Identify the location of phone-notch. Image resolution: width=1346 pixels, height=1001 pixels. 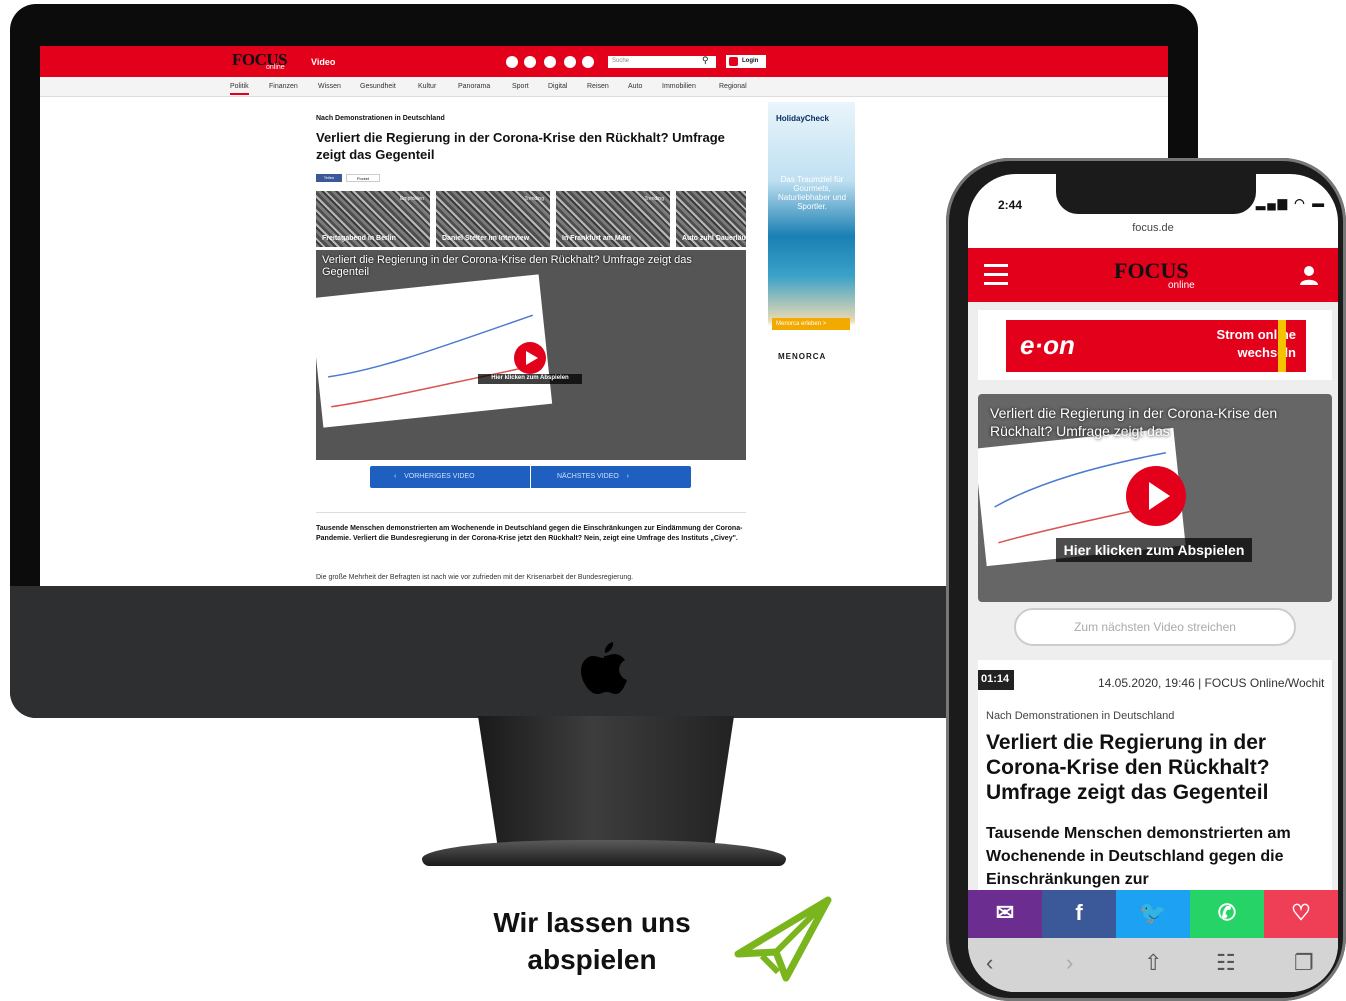
(1156, 194).